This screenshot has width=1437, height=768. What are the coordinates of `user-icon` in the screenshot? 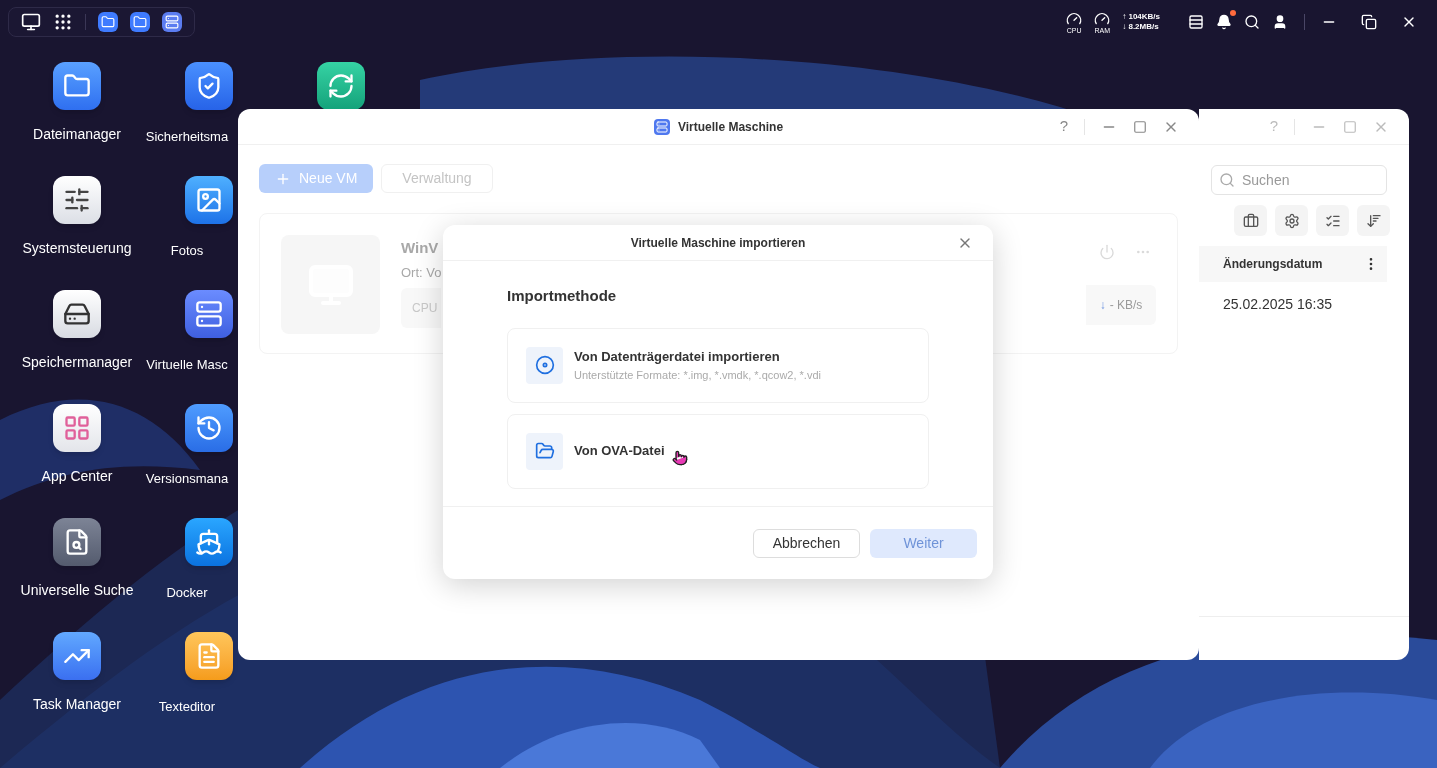 It's located at (1280, 22).